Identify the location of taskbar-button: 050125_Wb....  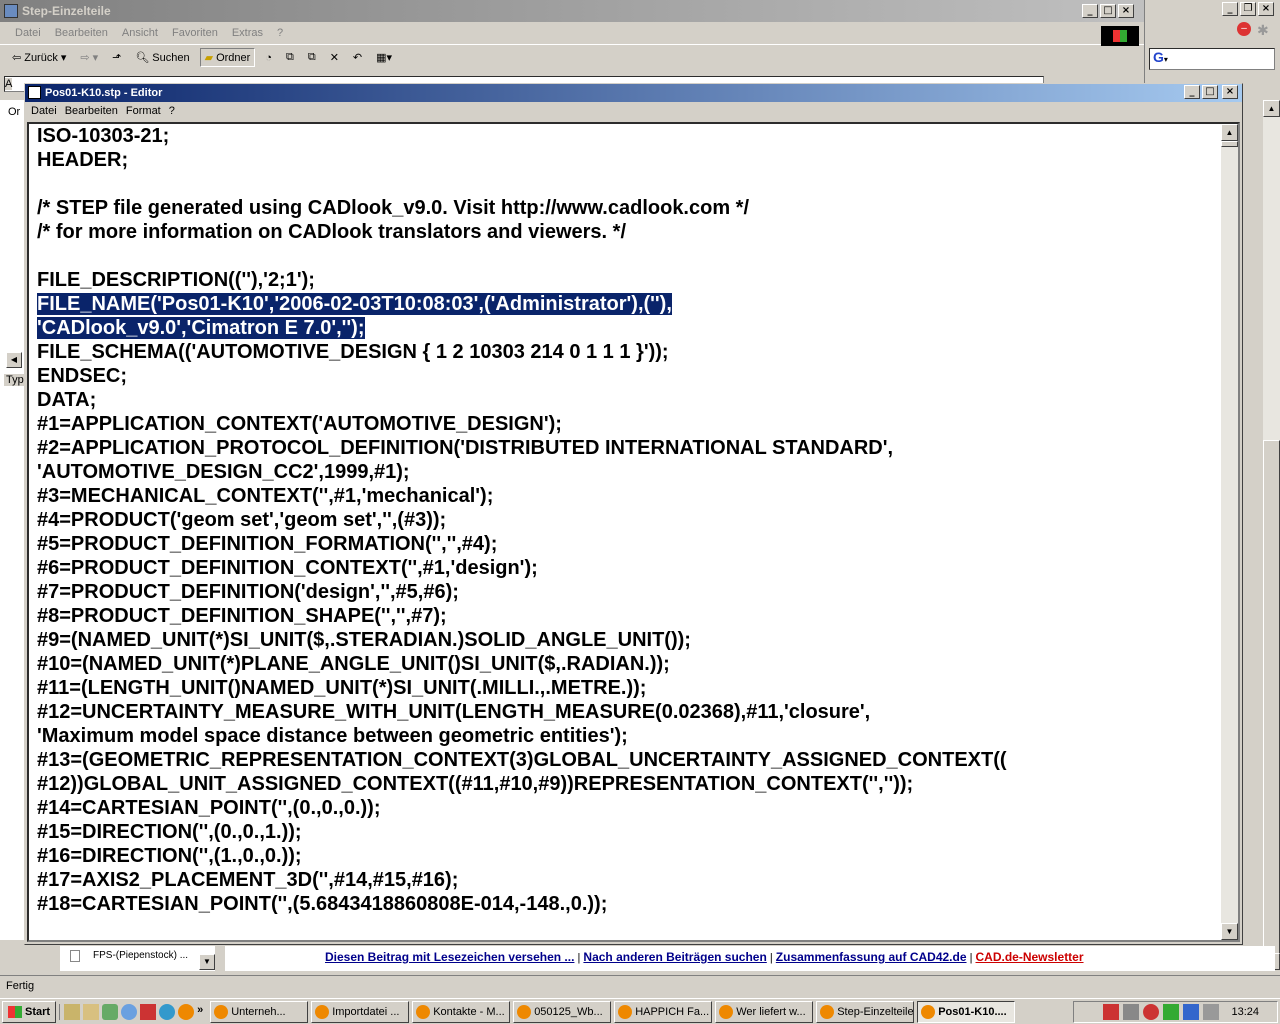
(562, 1011).